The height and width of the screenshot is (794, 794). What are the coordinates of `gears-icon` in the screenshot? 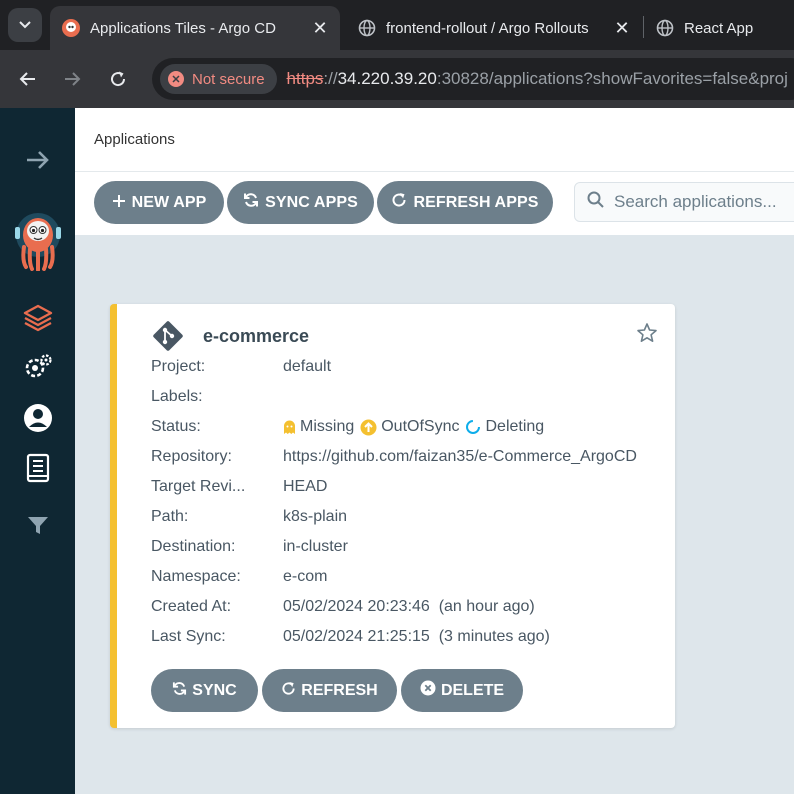 It's located at (38, 366).